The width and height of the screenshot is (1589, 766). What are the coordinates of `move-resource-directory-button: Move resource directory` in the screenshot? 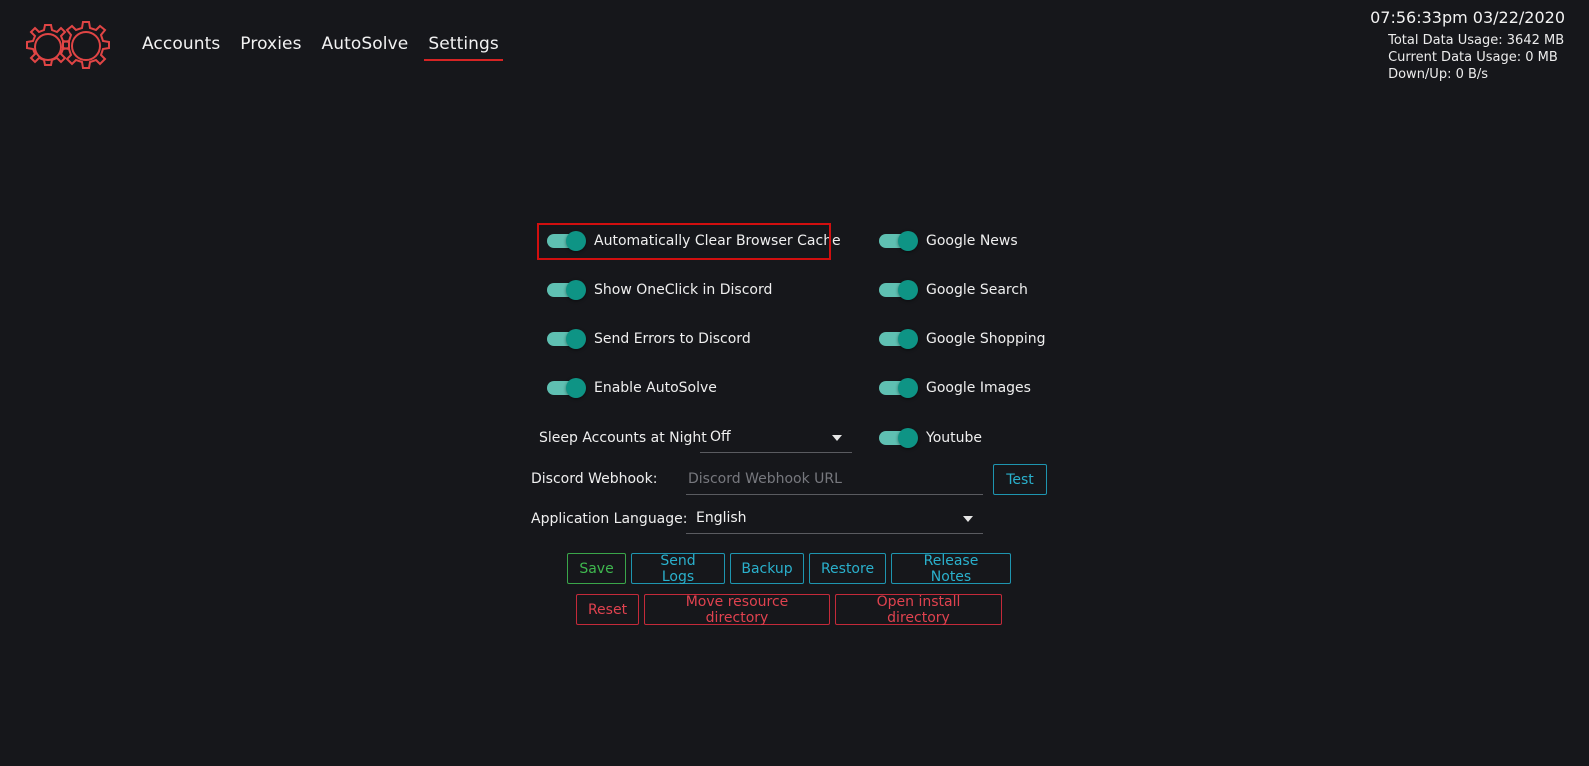 It's located at (737, 610).